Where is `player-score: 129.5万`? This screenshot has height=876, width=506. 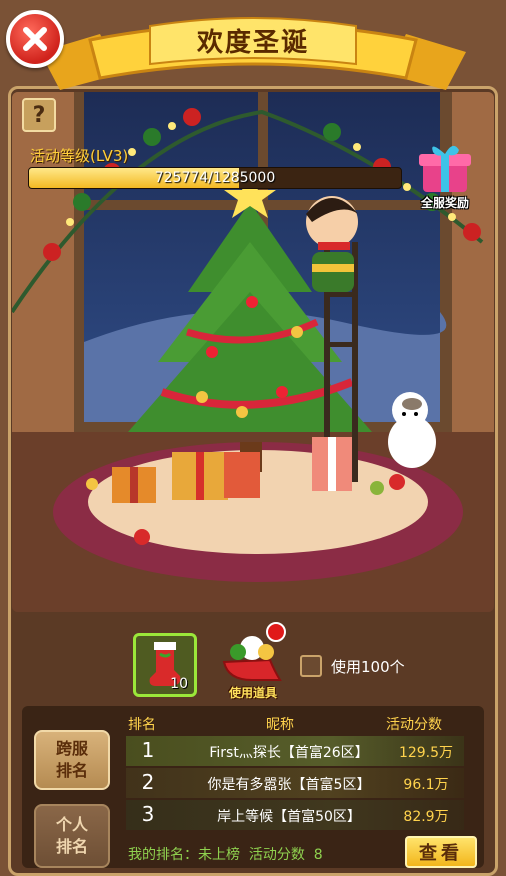 player-score: 129.5万 is located at coordinates (426, 753).